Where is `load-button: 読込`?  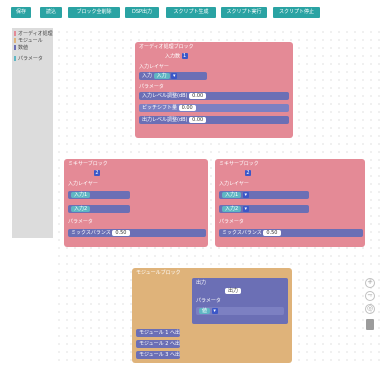 load-button: 読込 is located at coordinates (51, 12).